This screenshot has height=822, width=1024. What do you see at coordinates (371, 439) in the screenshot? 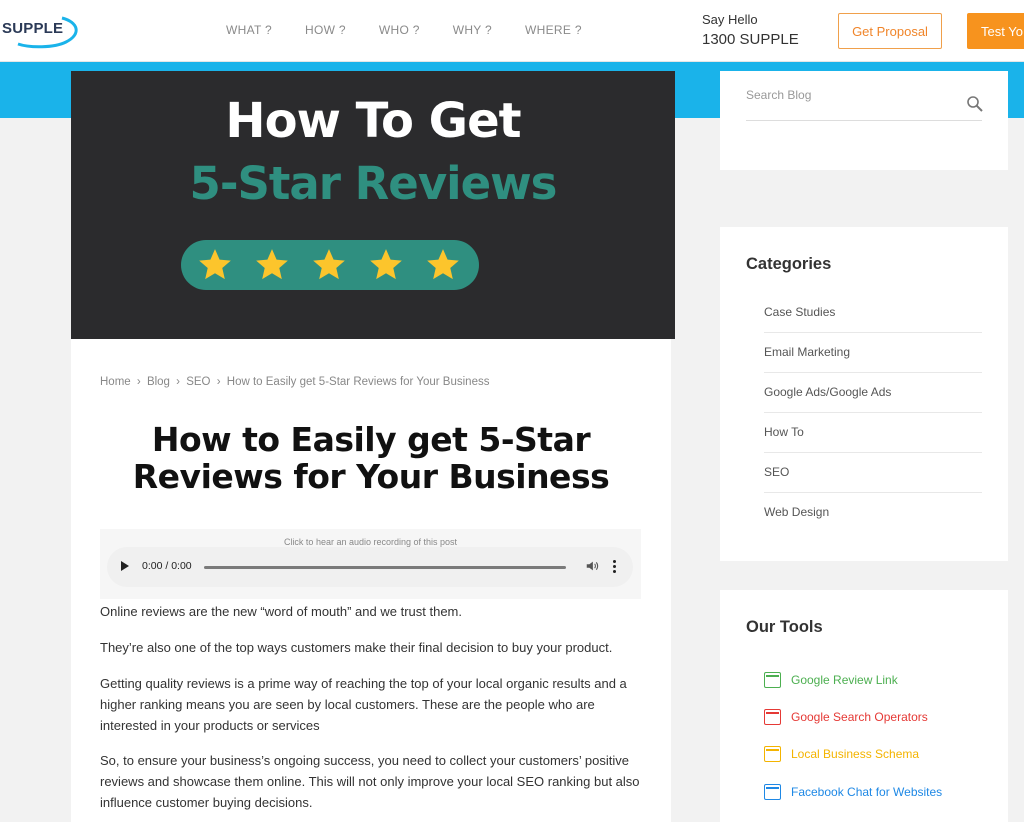
I see `article-title-line1: How to Easily get 5-Star` at bounding box center [371, 439].